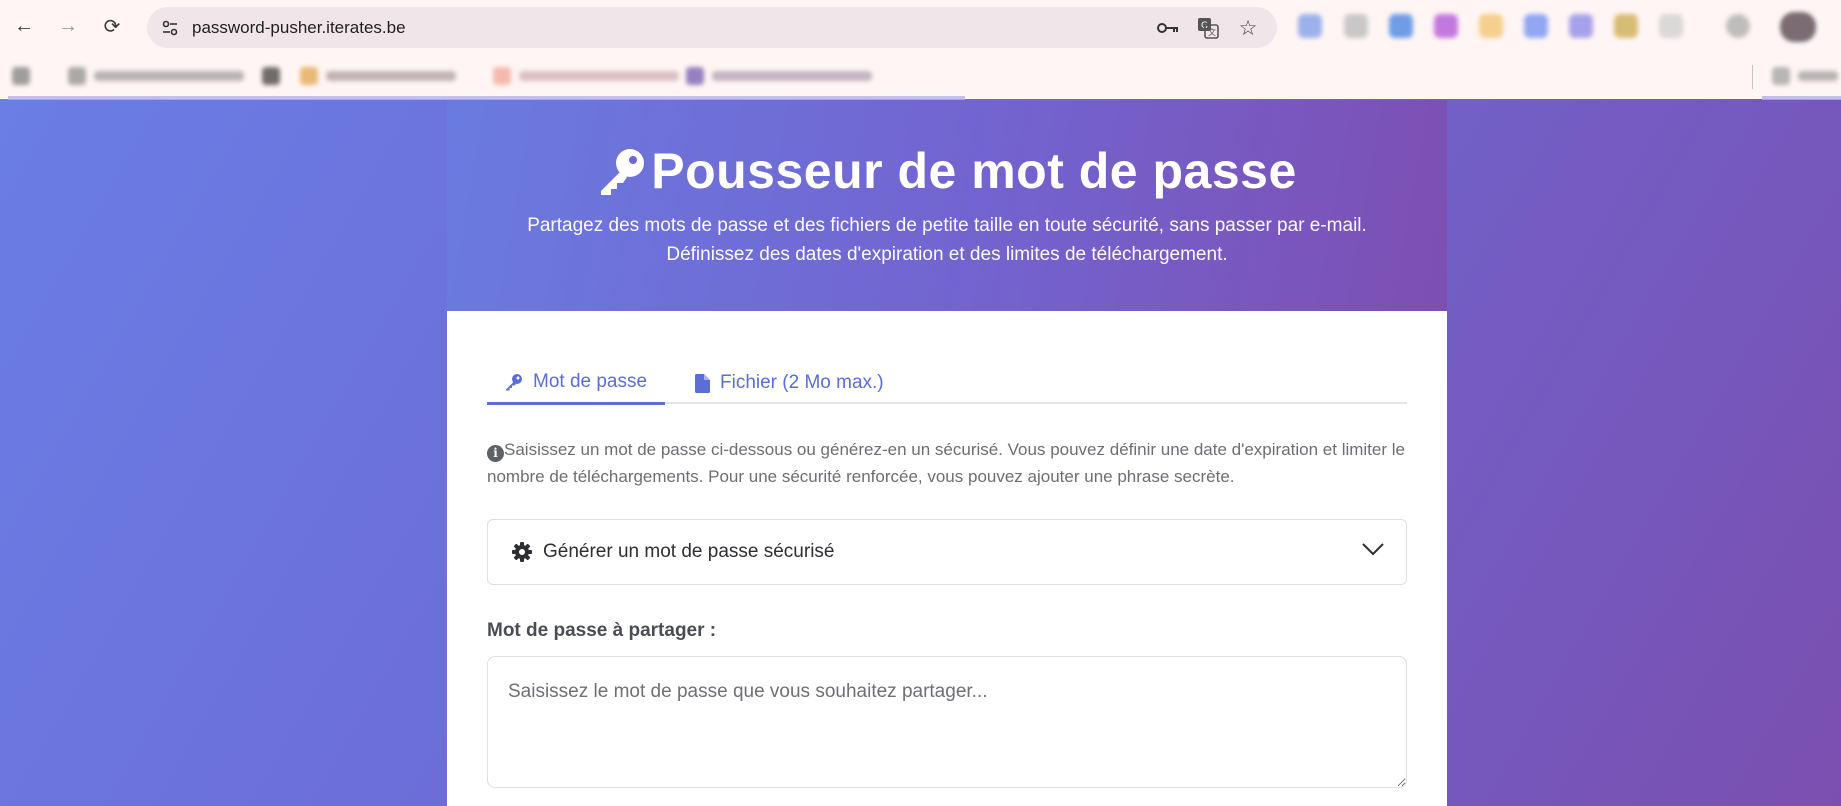  What do you see at coordinates (974, 171) in the screenshot?
I see `page-title-text: Pousseur de mot de passe` at bounding box center [974, 171].